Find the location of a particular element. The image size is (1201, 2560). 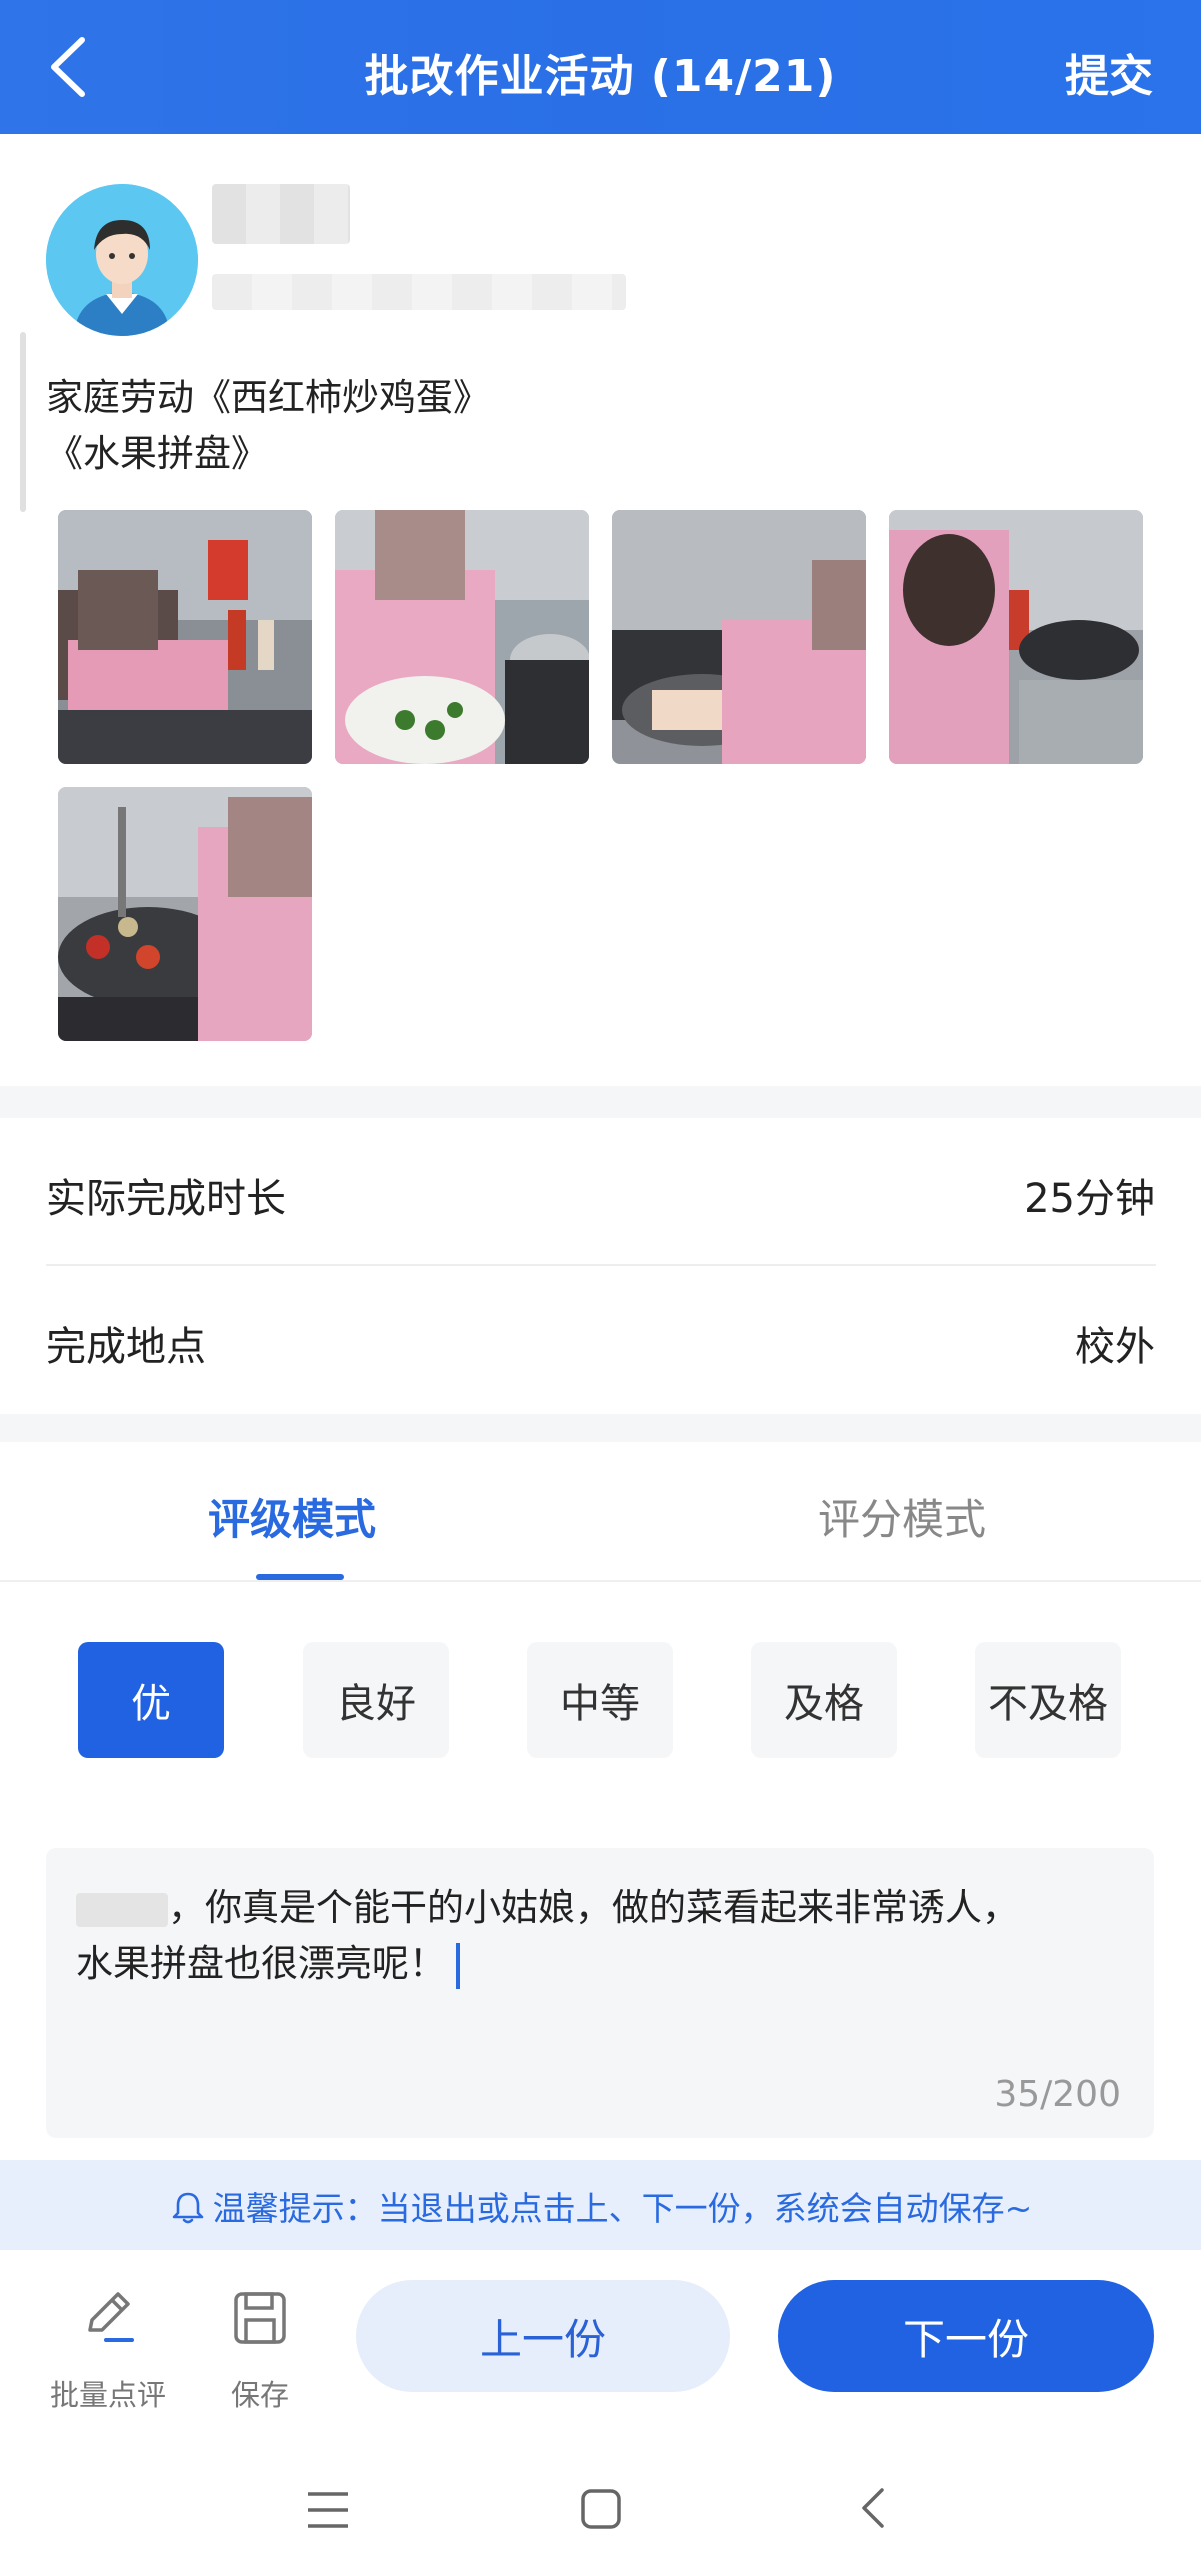

student-name-redacted is located at coordinates (281, 214).